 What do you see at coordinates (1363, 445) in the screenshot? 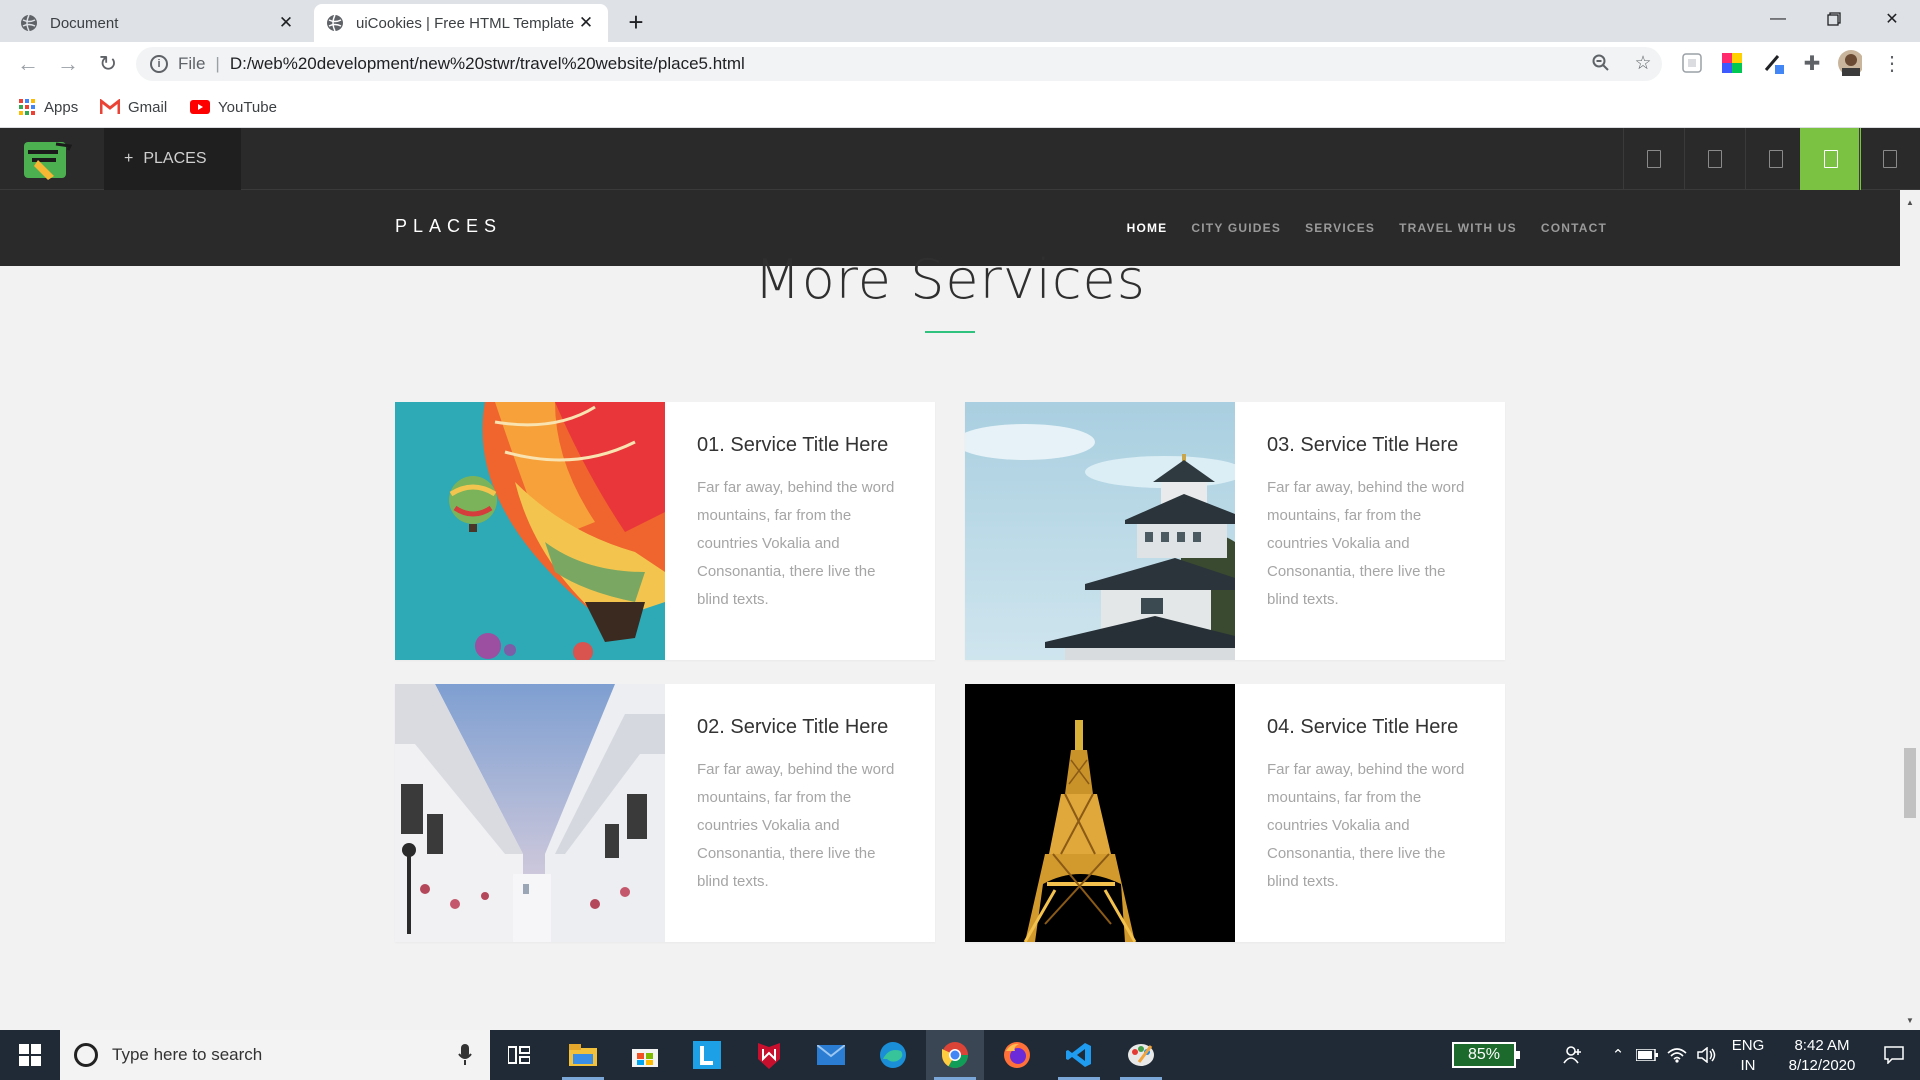
I see `service-title: 03. Service Title Here` at bounding box center [1363, 445].